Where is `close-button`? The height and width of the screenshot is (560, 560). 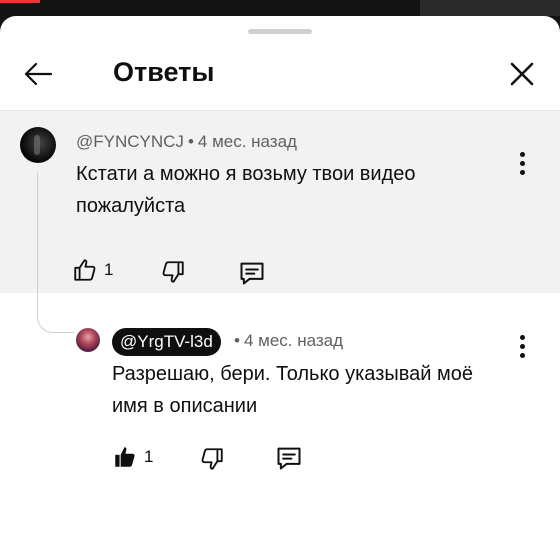
close-button is located at coordinates (522, 74).